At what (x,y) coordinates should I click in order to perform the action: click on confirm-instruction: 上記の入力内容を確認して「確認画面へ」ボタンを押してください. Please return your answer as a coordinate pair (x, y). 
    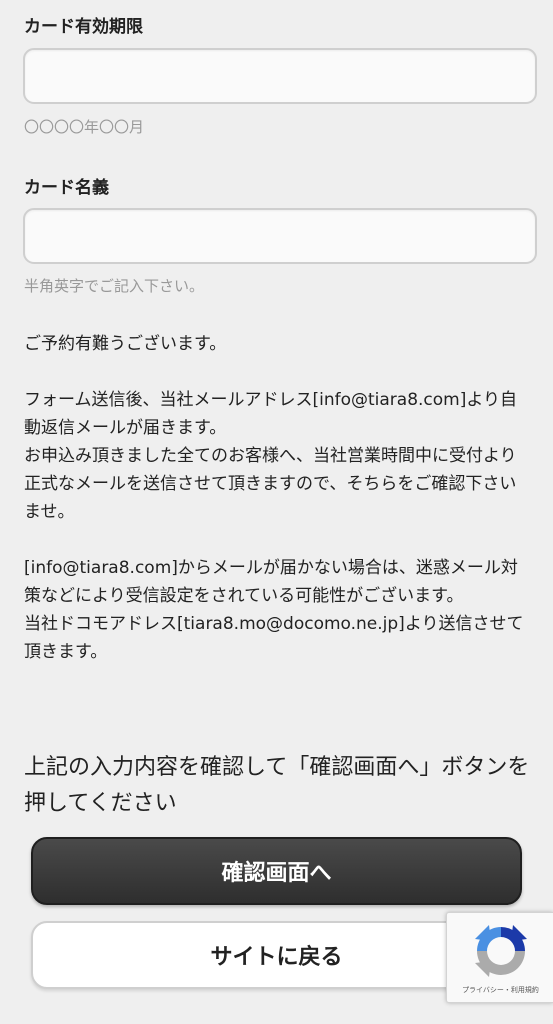
    Looking at the image, I should click on (277, 785).